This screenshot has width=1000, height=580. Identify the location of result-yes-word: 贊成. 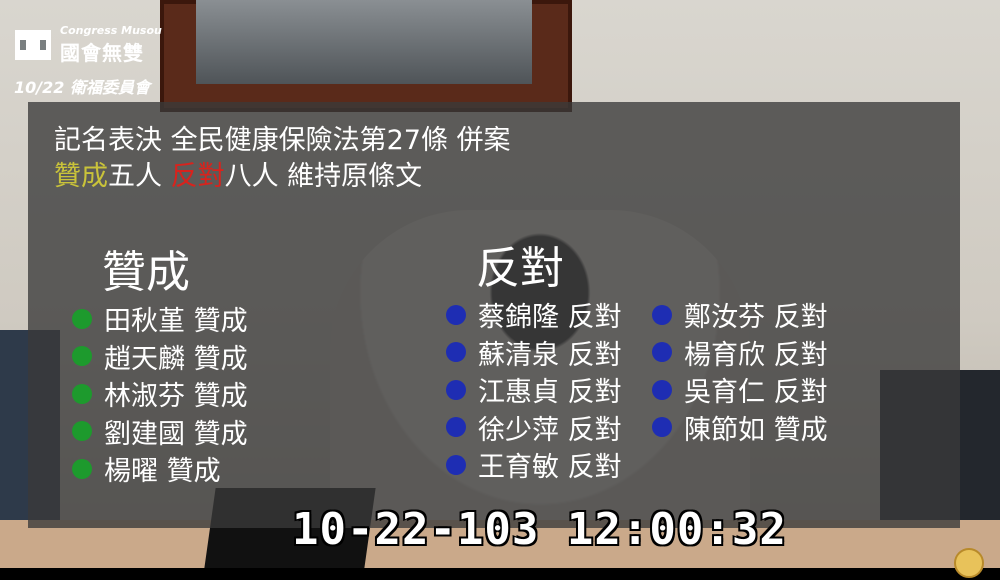
(81, 176).